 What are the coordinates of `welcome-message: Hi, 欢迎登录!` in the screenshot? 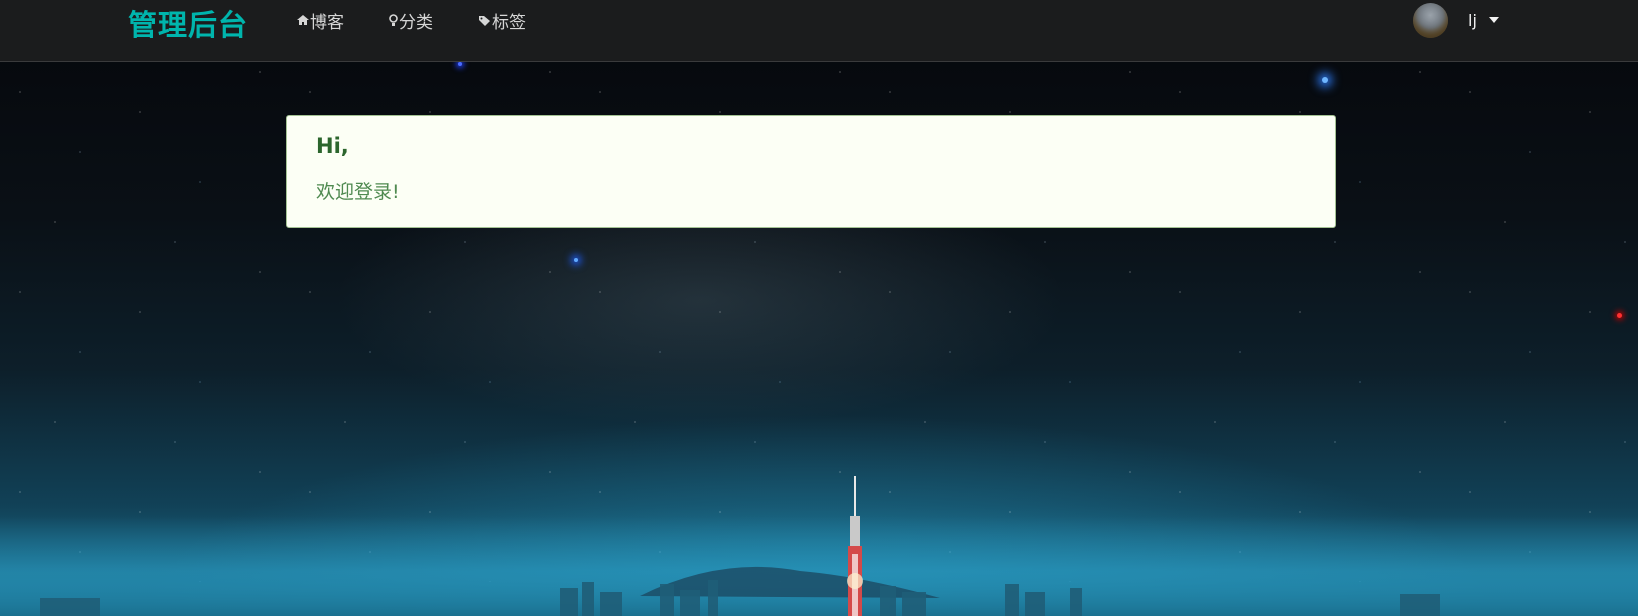 It's located at (811, 171).